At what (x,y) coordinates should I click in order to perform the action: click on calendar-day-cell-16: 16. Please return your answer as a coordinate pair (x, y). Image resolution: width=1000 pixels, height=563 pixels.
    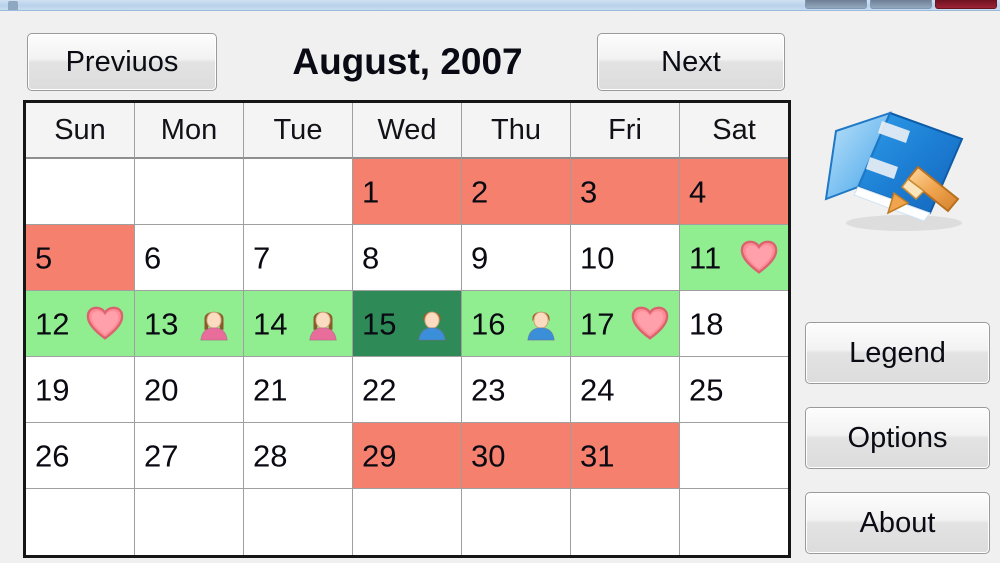
    Looking at the image, I should click on (516, 324).